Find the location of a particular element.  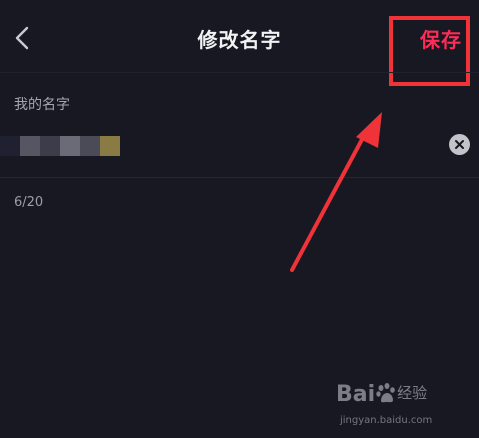

baidu-jingyan-watermark: Bai 经验 jingyan.baidu.com is located at coordinates (406, 408).